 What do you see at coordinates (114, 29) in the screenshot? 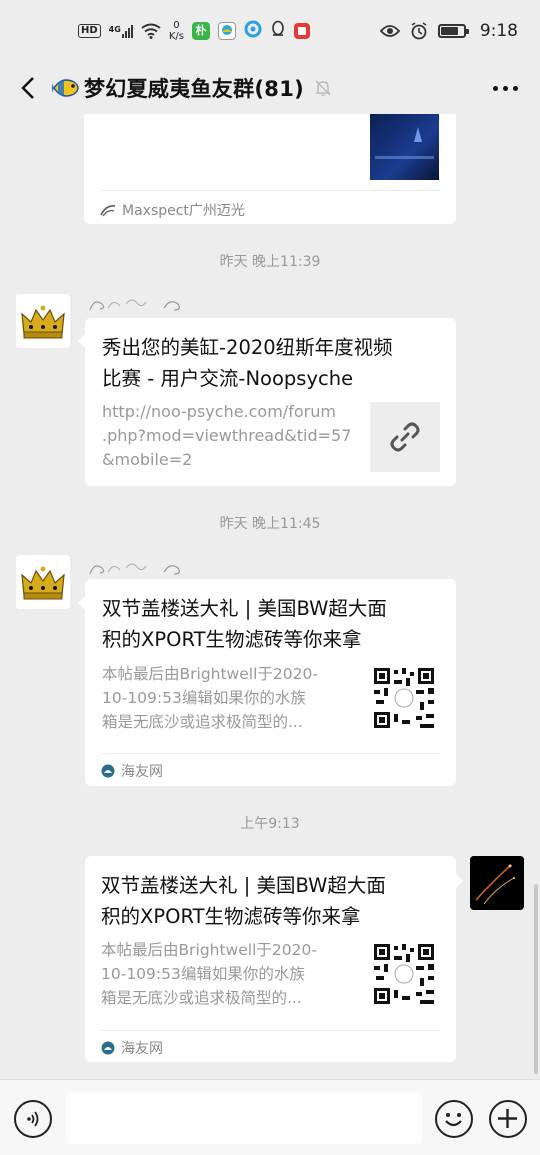
I see `network-type: 4G` at bounding box center [114, 29].